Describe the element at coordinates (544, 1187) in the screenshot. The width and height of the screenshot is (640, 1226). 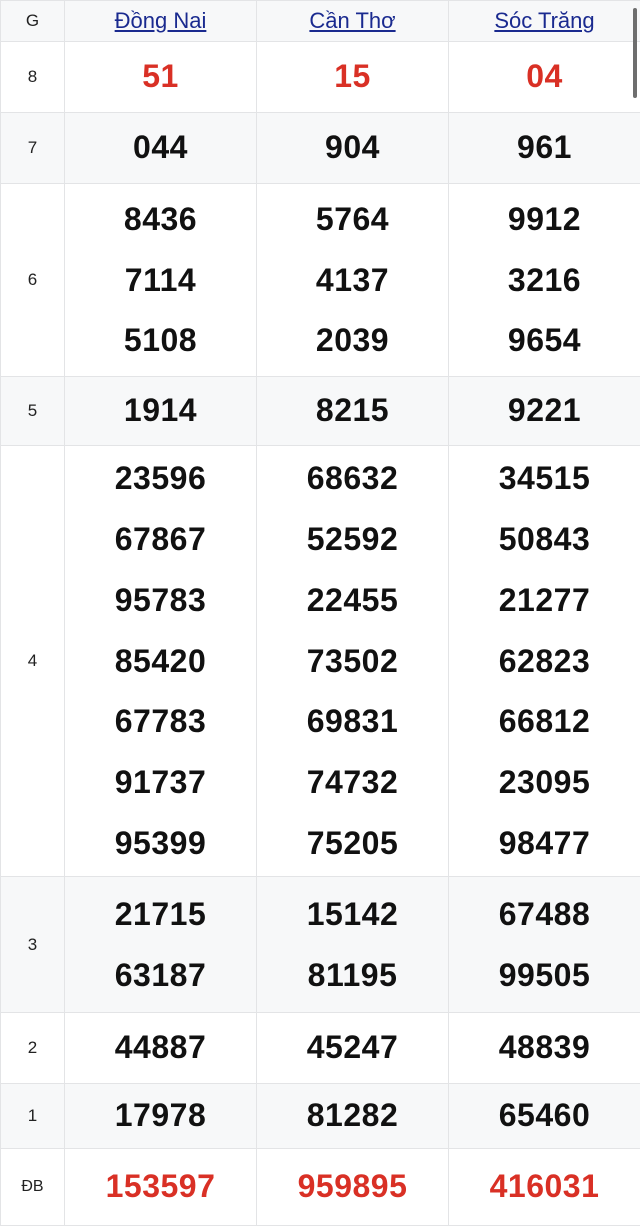
I see `result-cell: 416031` at that location.